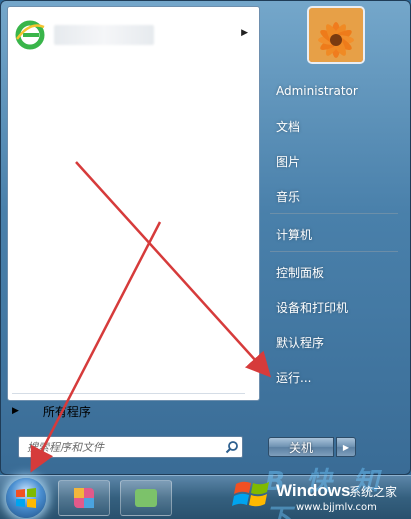 This screenshot has height=519, width=411. What do you see at coordinates (244, 33) in the screenshot?
I see `submenu-arrow-icon: ▶` at bounding box center [244, 33].